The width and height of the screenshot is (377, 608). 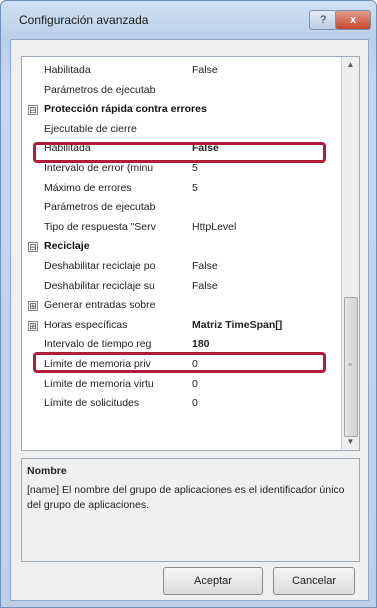 I want to click on scroll-up-arrow-icon: ▲, so click(x=350, y=65).